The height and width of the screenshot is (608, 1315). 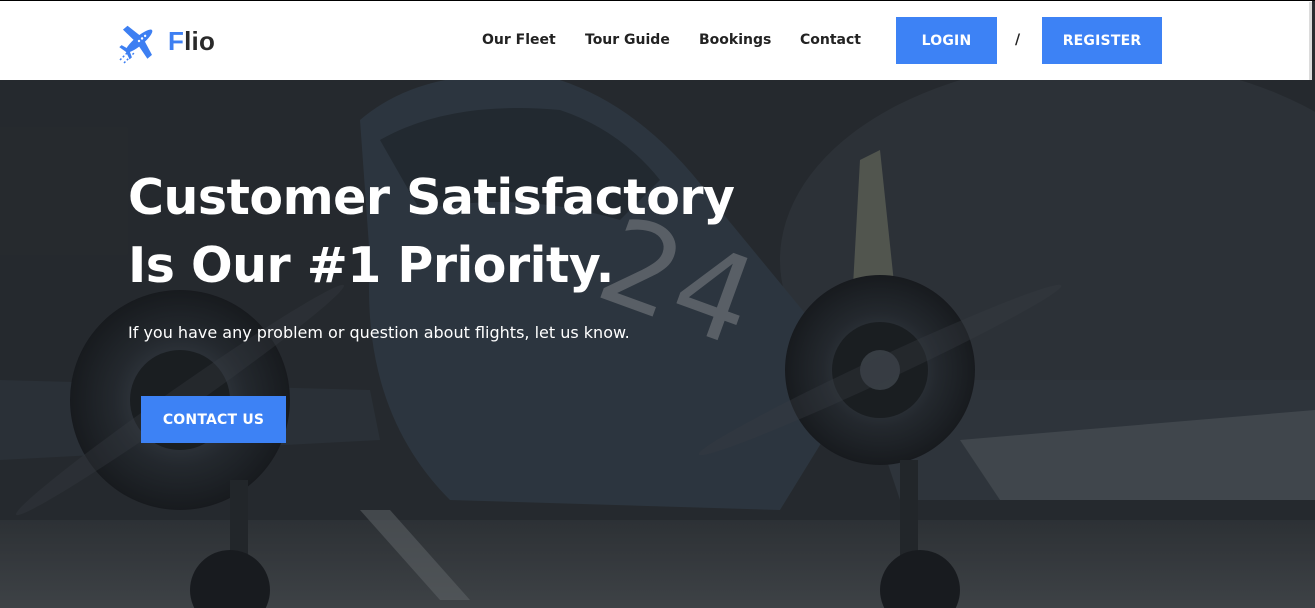 I want to click on brand-logo: Flio, so click(x=164, y=41).